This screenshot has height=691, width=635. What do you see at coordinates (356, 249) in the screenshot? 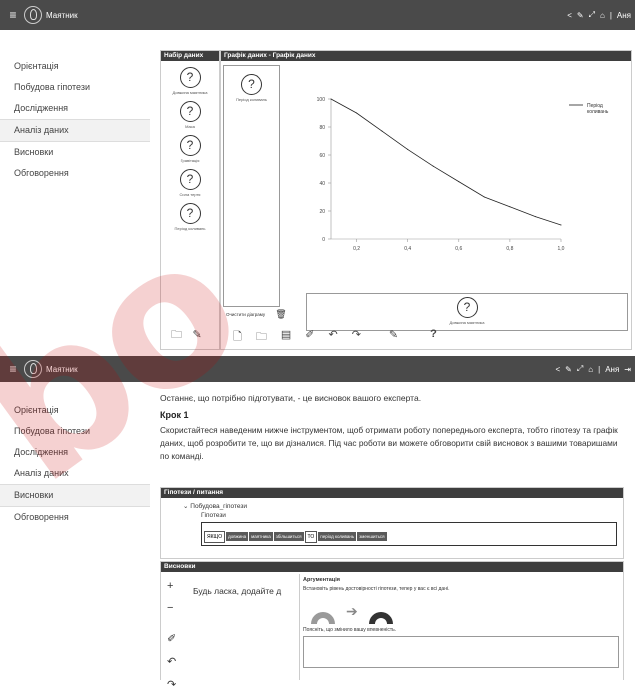
I see `x-tick-label: 0,2` at bounding box center [356, 249].